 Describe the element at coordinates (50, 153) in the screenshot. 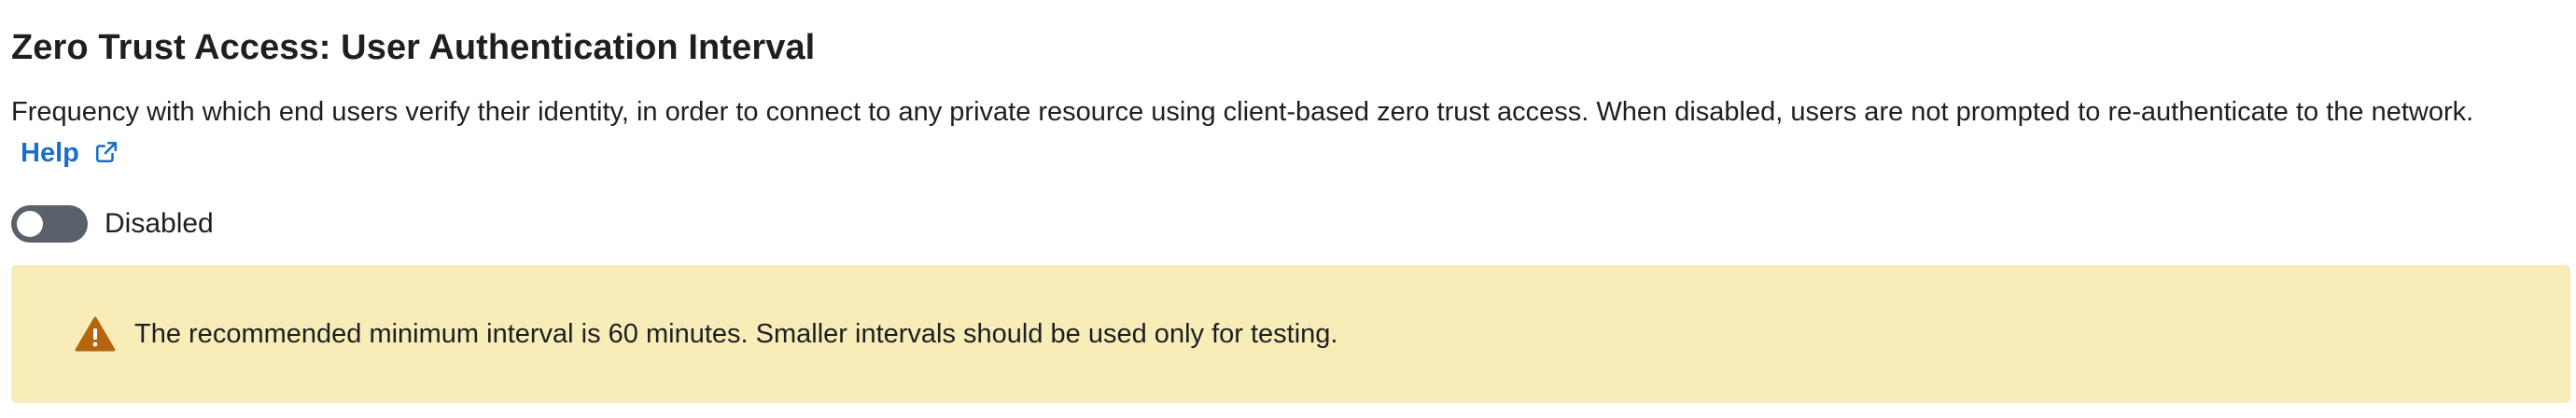

I see `help-link-label: Help` at that location.